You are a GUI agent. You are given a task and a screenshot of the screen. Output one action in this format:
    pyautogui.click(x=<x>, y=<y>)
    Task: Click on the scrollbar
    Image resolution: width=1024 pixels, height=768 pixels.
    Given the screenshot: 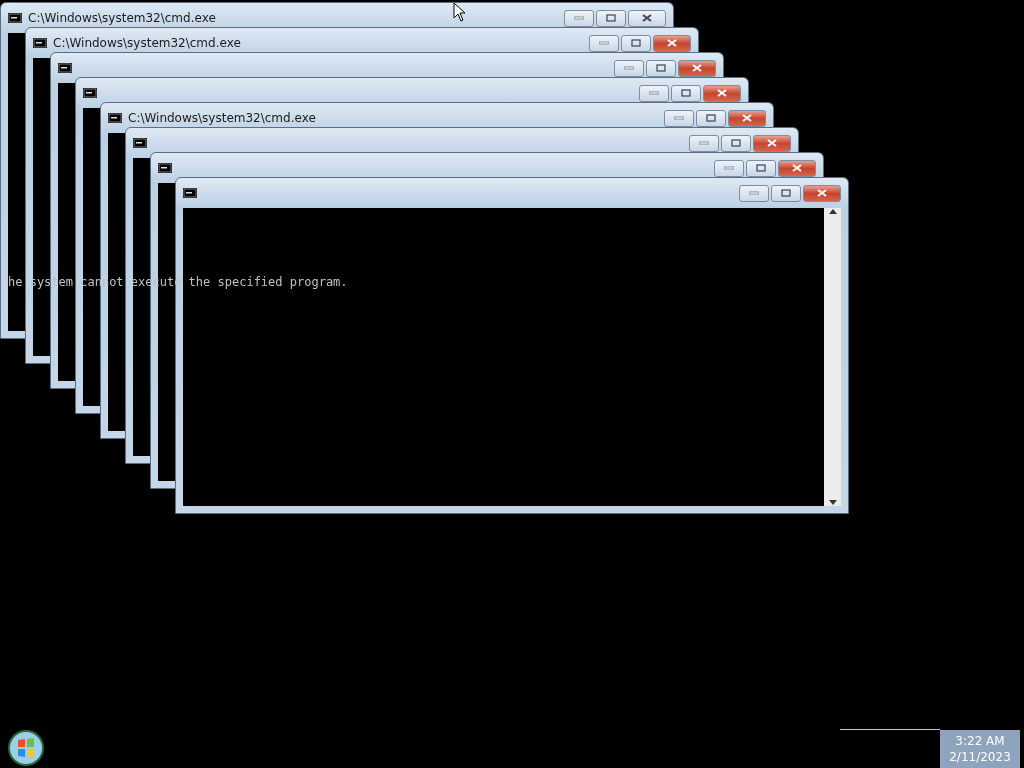 What is the action you would take?
    pyautogui.click(x=832, y=357)
    